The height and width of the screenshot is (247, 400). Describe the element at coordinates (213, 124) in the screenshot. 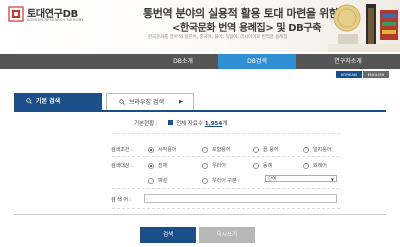

I see `status-count-link: 1,954` at that location.